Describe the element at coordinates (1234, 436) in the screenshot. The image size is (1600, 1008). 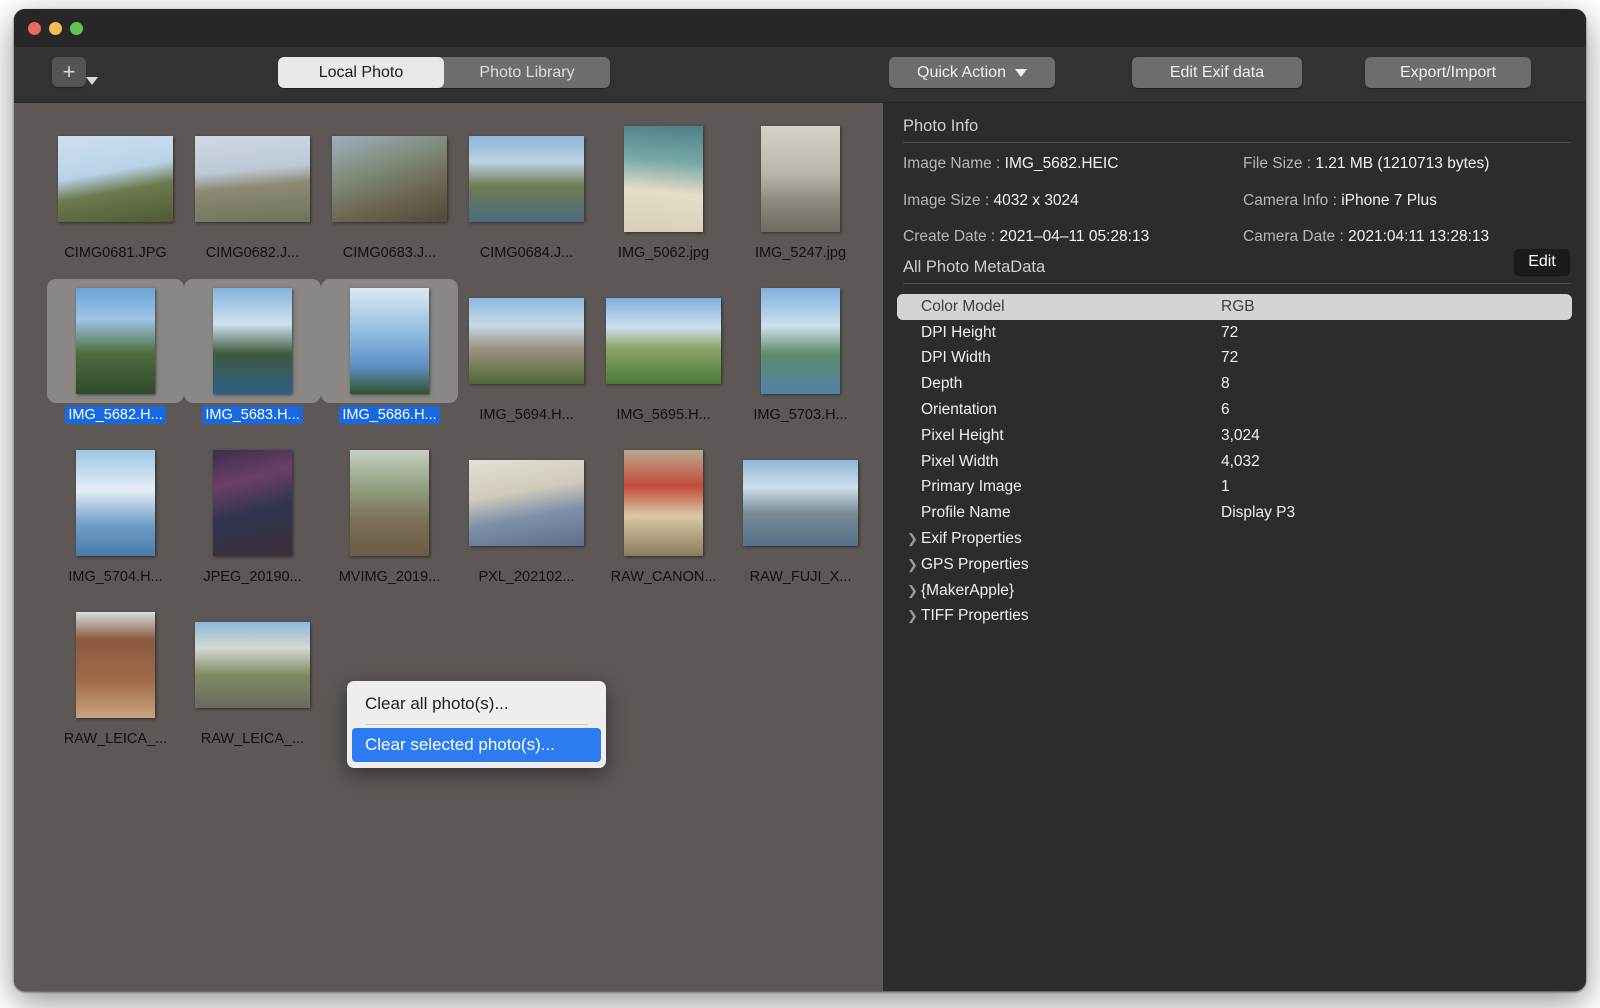
I see `metadata-row: Pixel Height 3,024` at that location.